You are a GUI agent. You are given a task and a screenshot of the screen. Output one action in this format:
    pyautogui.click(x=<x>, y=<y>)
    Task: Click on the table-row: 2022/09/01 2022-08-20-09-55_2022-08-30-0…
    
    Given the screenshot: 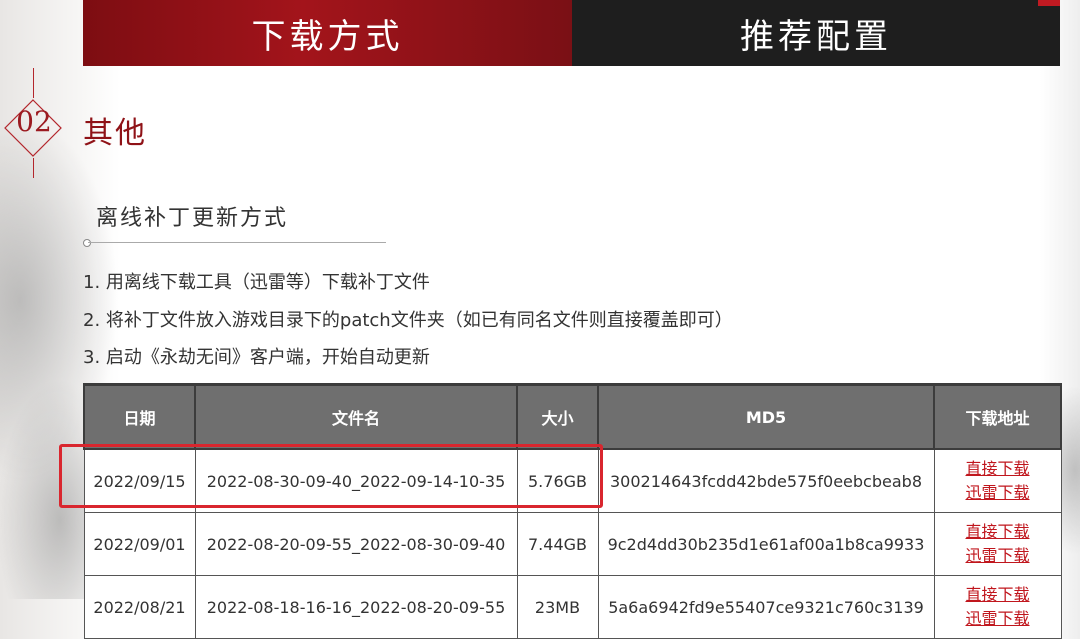 What is the action you would take?
    pyautogui.click(x=572, y=544)
    